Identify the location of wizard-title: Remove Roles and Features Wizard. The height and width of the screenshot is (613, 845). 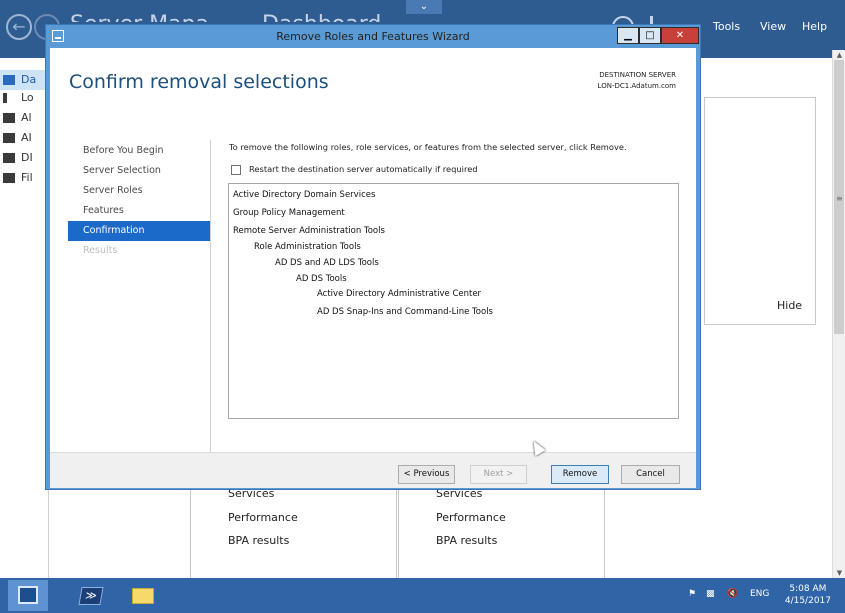
(373, 36).